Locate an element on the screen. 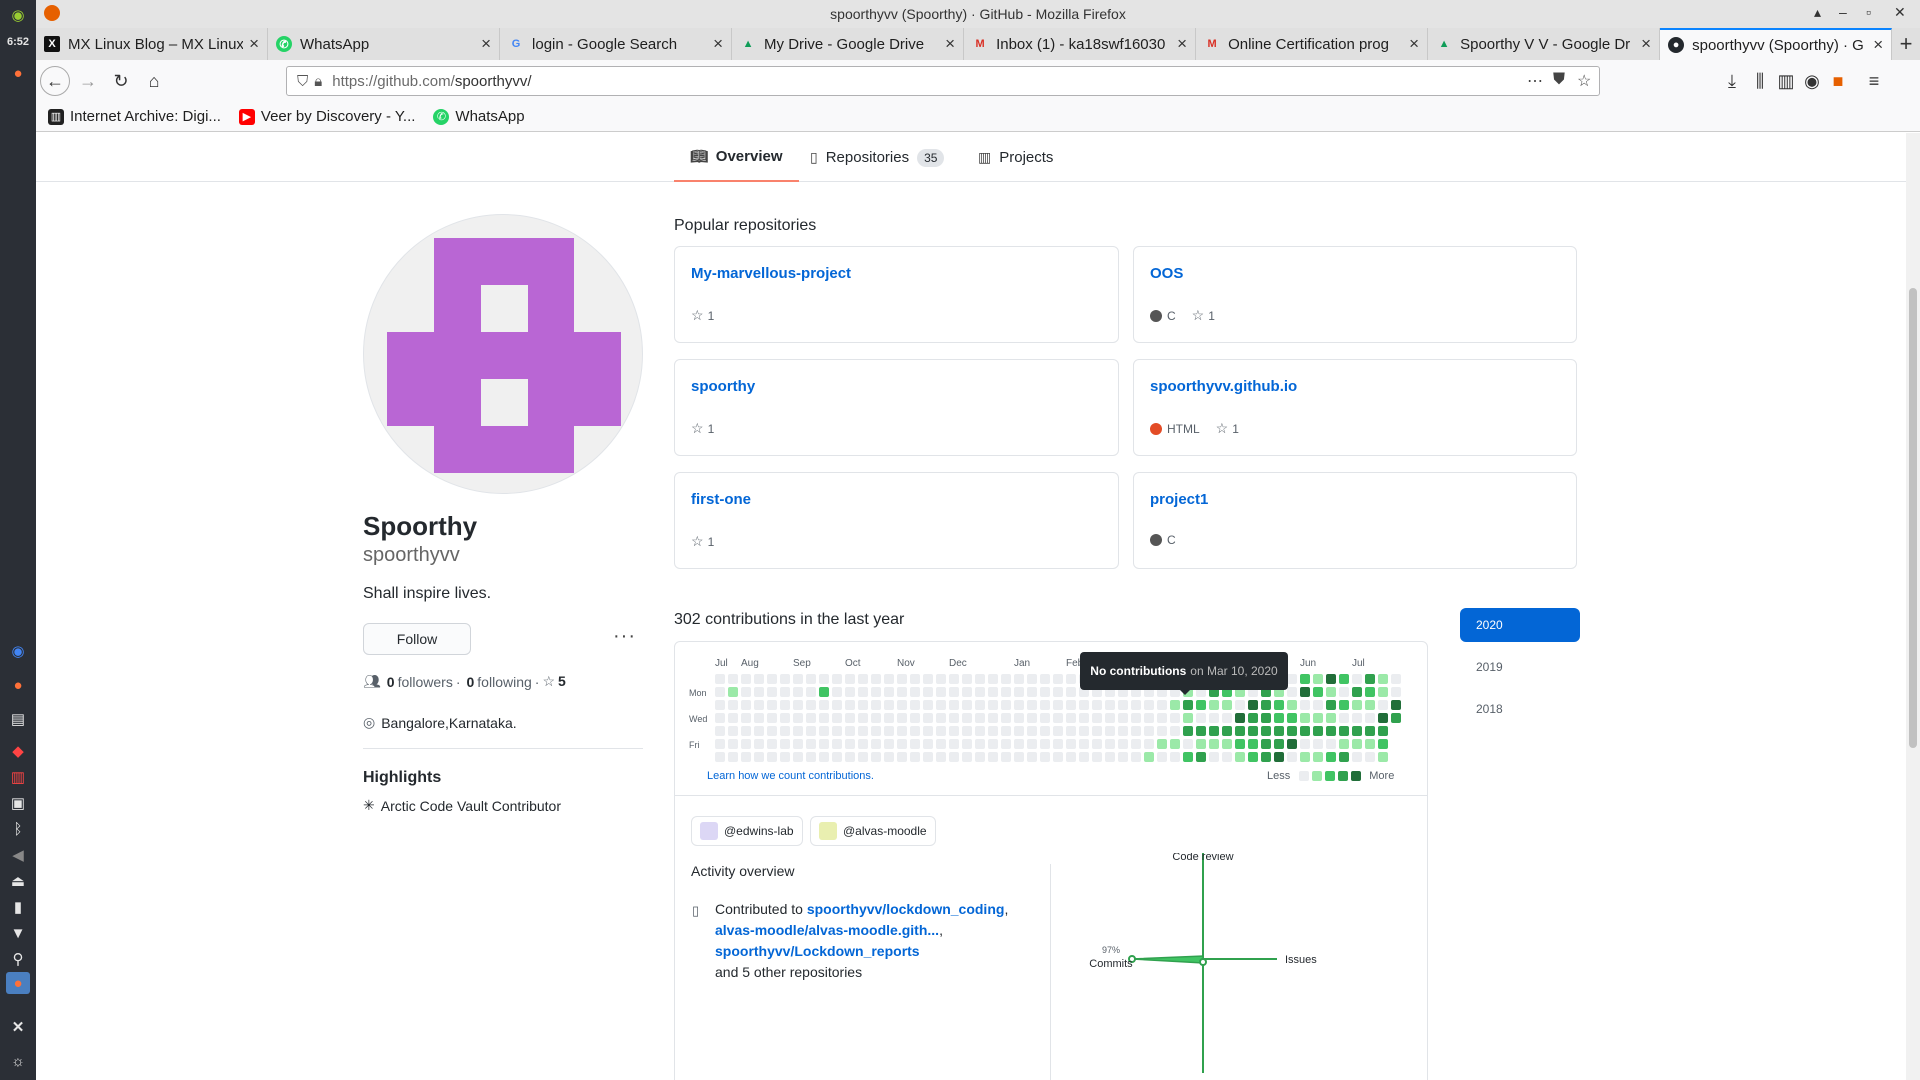 The width and height of the screenshot is (1920, 1080). power-icon: ☼ is located at coordinates (18, 1061).